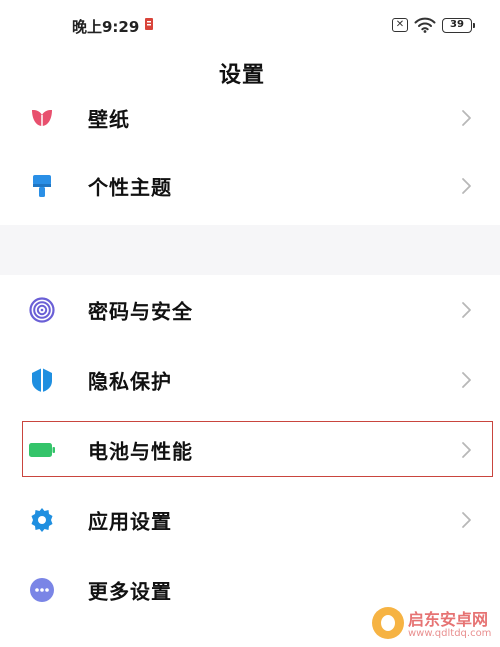 The image size is (500, 647). What do you see at coordinates (140, 311) in the screenshot?
I see `settings-item-label: 密码与安全` at bounding box center [140, 311].